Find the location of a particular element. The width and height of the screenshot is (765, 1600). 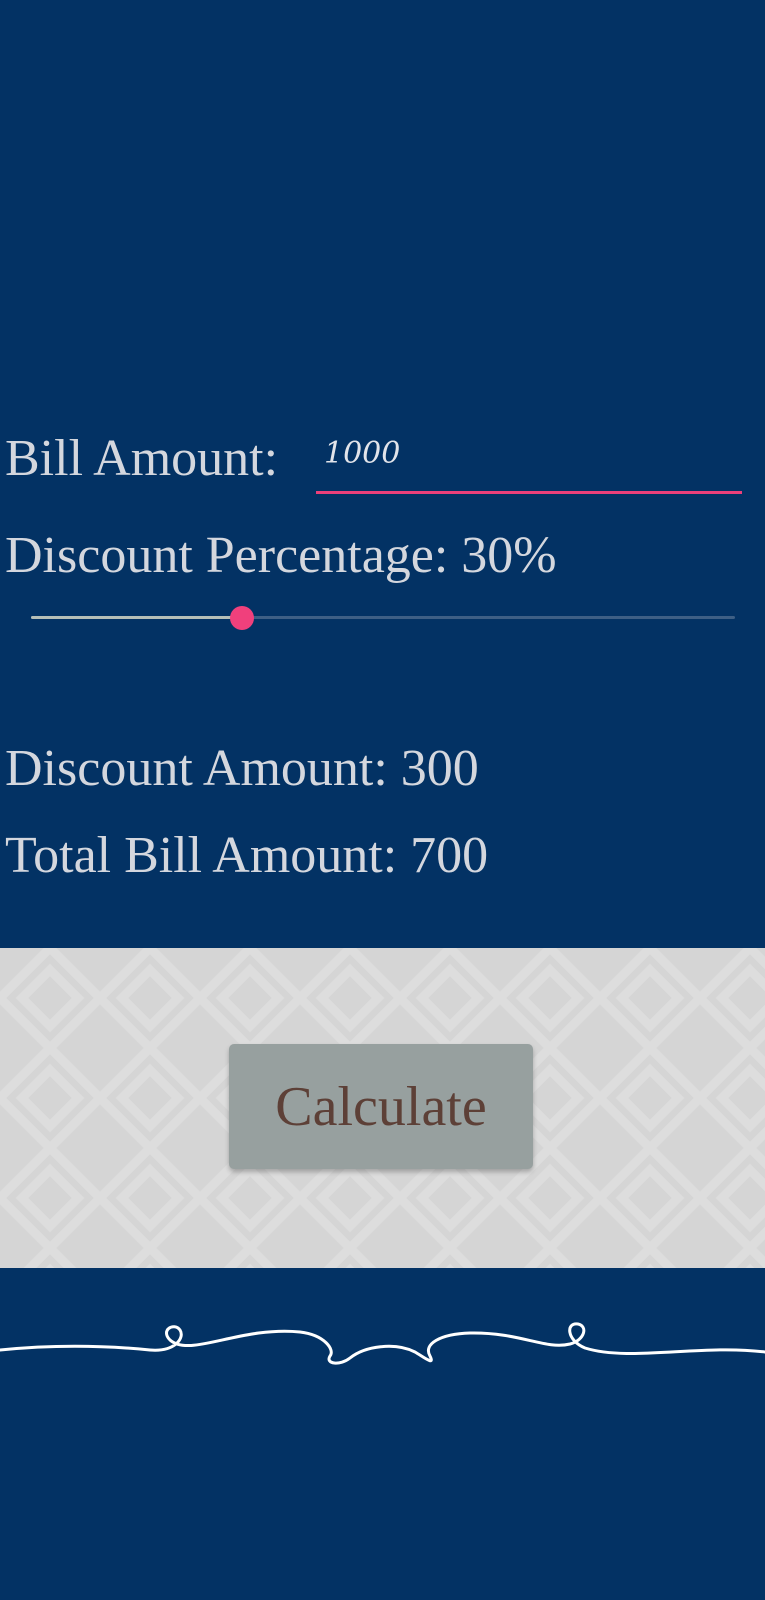

slider-thumb is located at coordinates (242, 618).